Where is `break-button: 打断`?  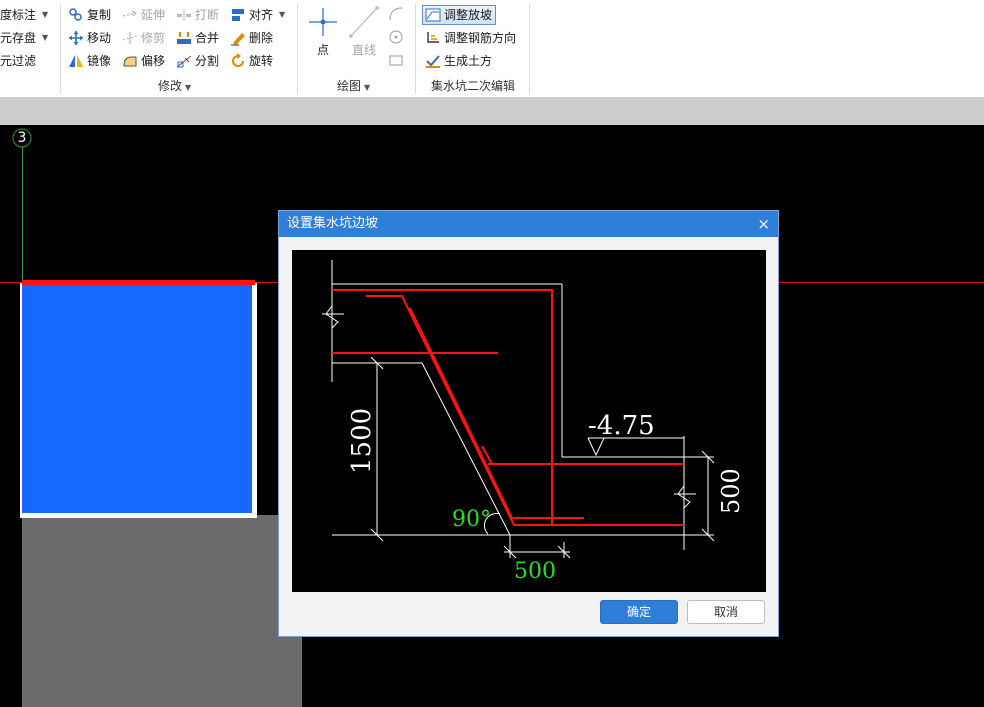 break-button: 打断 is located at coordinates (197, 15).